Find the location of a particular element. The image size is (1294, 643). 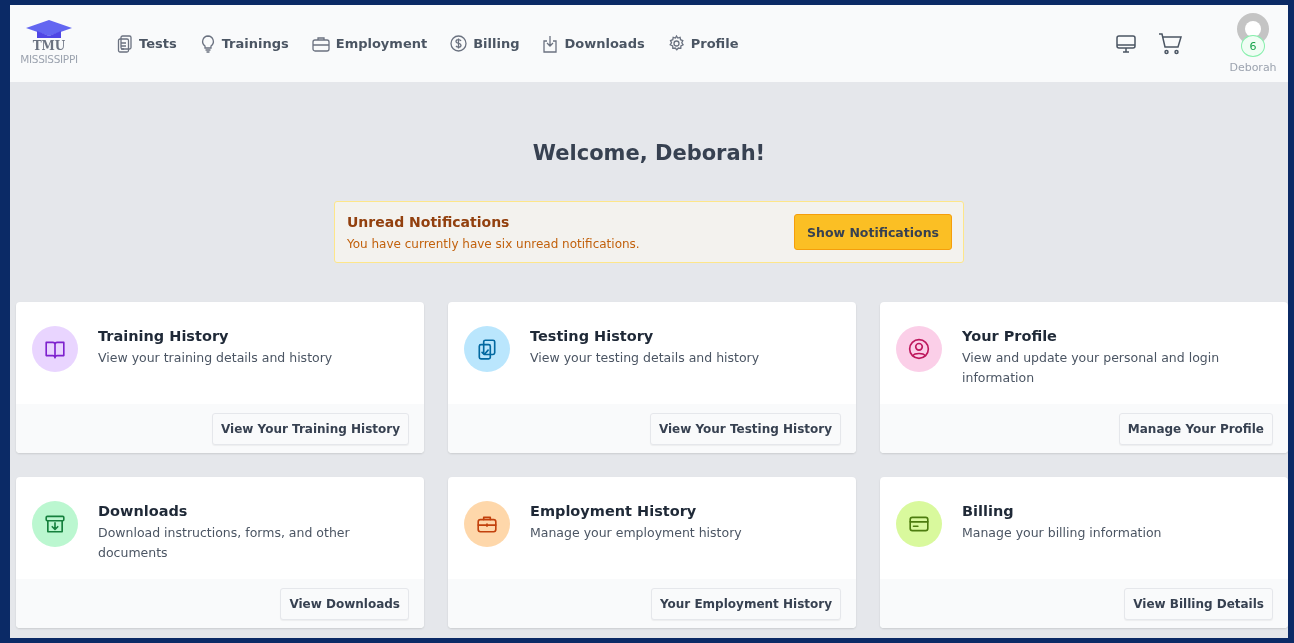

card-description: View and update your personal and login information is located at coordinates (1091, 368).